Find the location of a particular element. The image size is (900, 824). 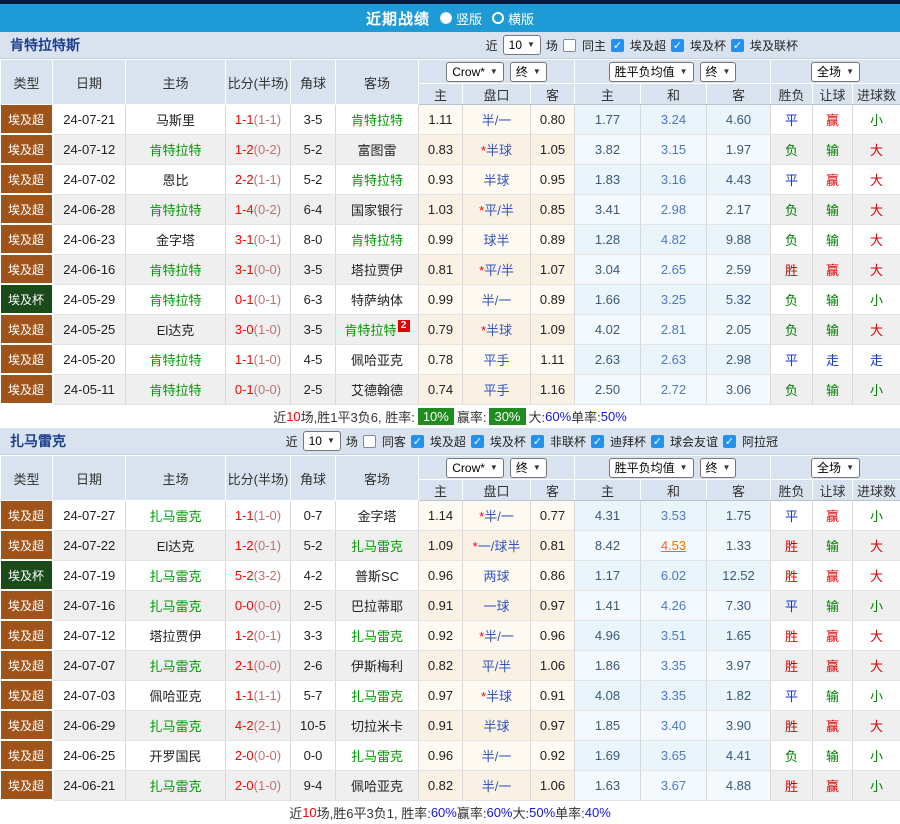

avg-draw: 3.24 is located at coordinates (674, 120).